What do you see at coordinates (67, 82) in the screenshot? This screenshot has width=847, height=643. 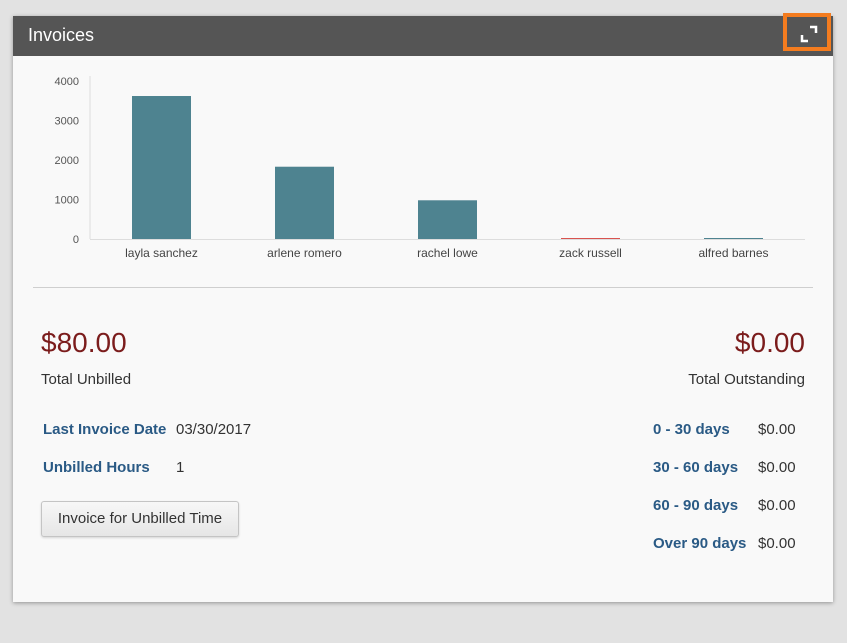 I see `y-tick-label: 4000` at bounding box center [67, 82].